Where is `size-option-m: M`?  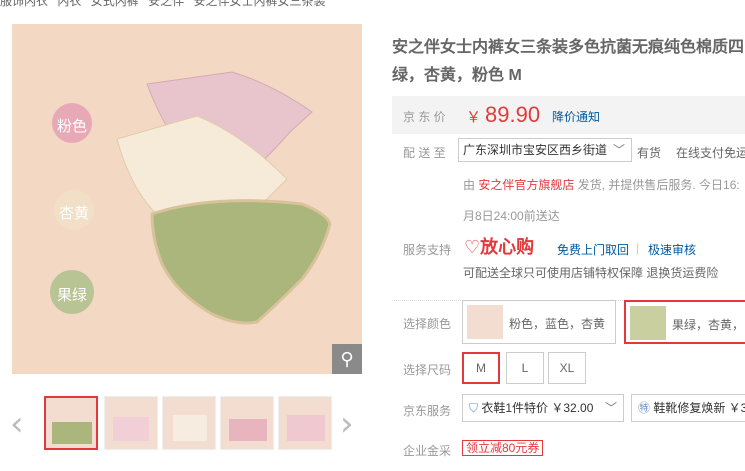 size-option-m: M is located at coordinates (481, 368).